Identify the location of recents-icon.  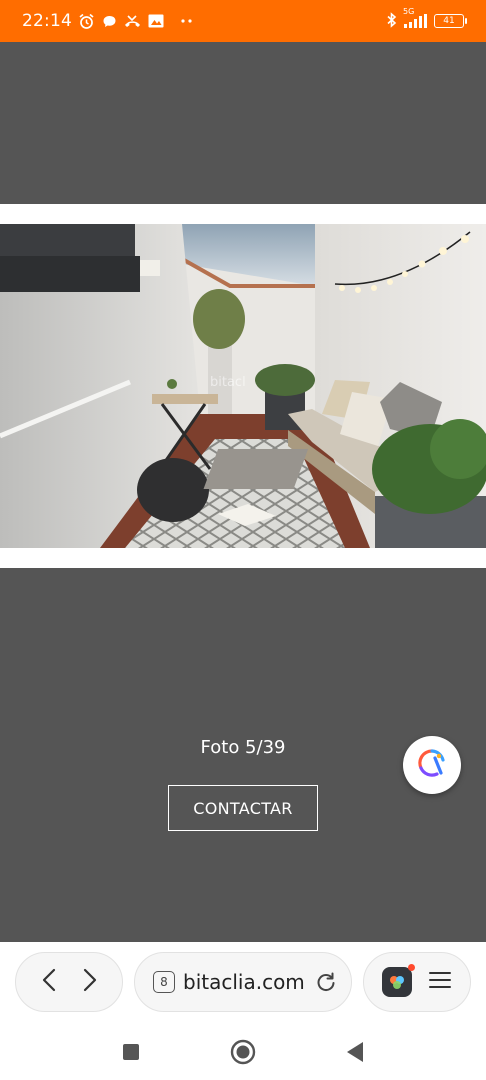
(131, 1052).